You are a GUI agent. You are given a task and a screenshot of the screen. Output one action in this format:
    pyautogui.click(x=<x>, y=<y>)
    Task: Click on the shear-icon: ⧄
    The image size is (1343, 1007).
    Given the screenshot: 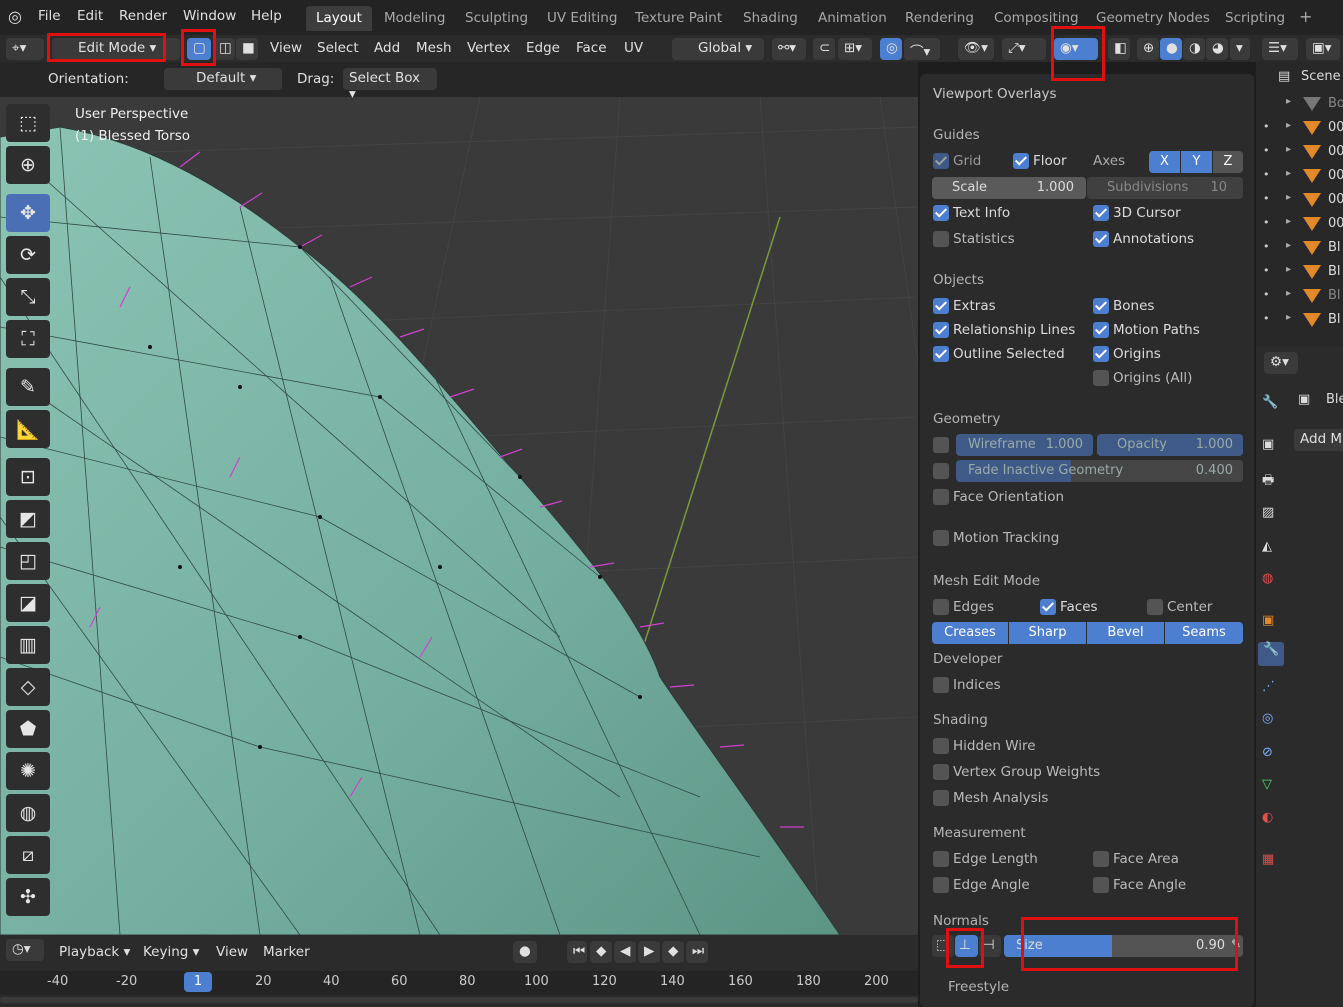 What is the action you would take?
    pyautogui.click(x=28, y=855)
    